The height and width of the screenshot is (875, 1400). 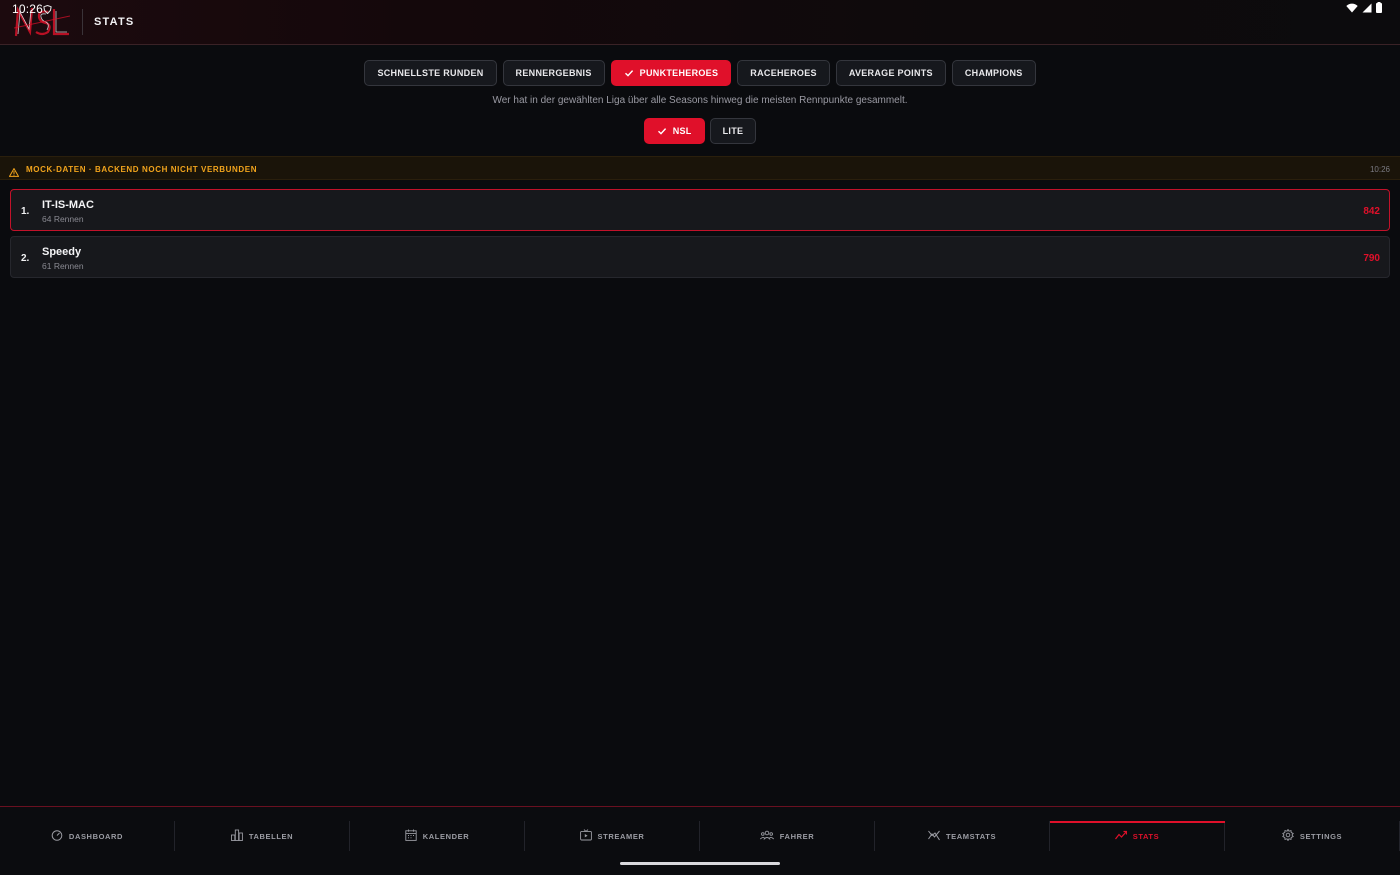 I want to click on driver-name: Speedy, so click(x=62, y=252).